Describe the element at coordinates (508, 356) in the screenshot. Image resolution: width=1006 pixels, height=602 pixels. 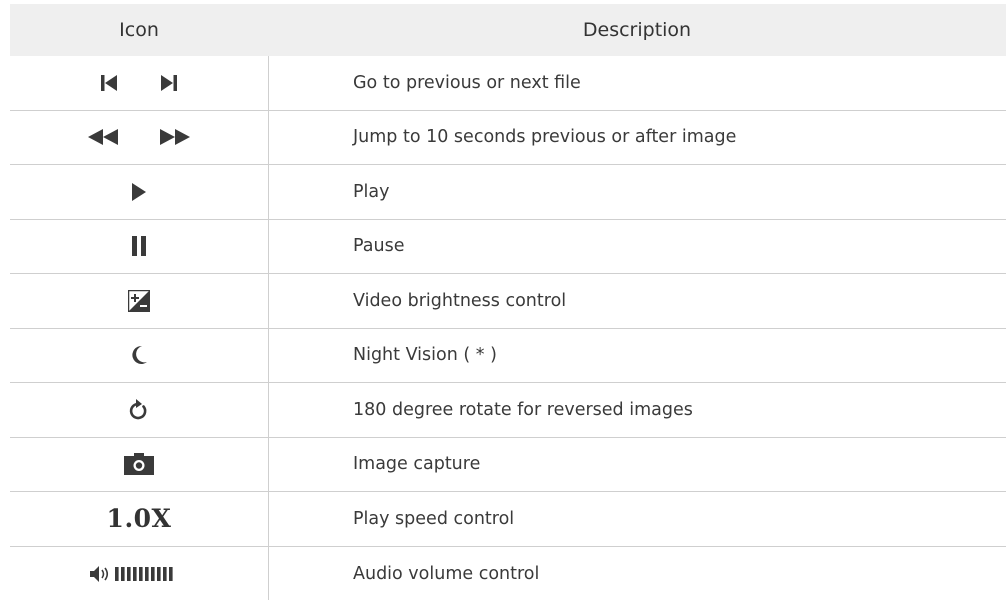
I see `table-row: Night Vision ( * )` at that location.